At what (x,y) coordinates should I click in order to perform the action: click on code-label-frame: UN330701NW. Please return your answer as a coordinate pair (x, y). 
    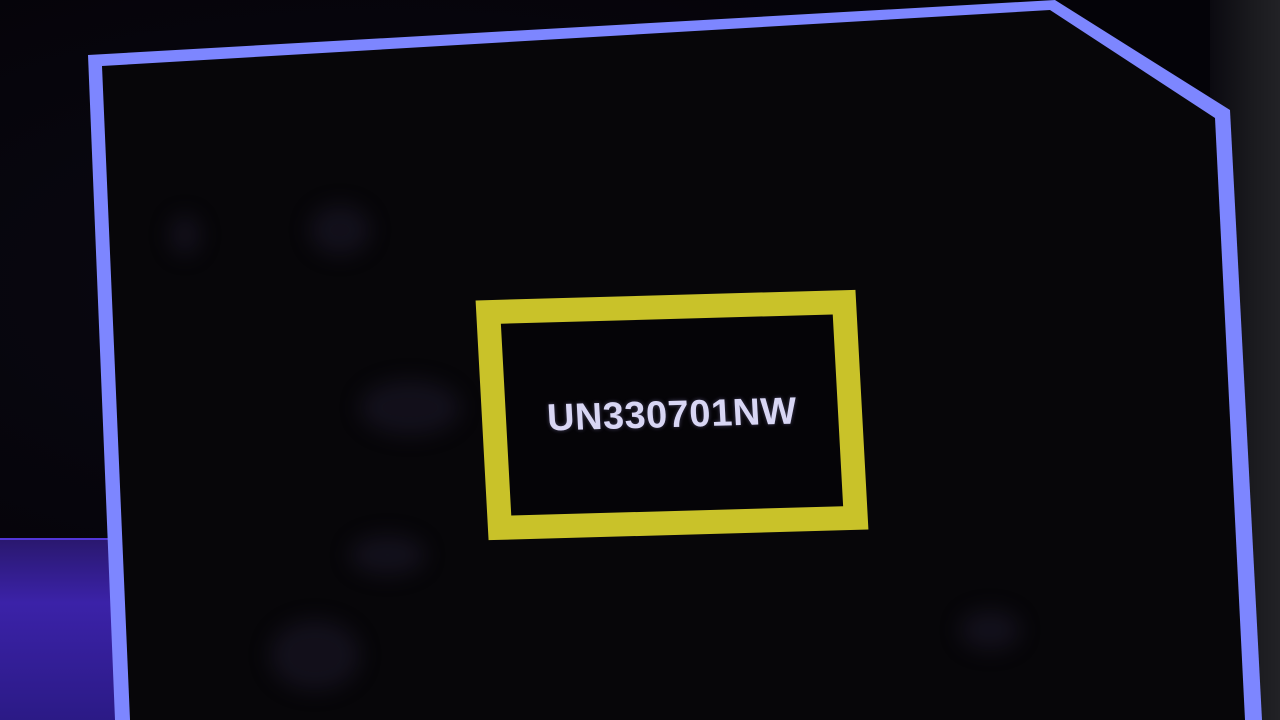
    Looking at the image, I should click on (672, 415).